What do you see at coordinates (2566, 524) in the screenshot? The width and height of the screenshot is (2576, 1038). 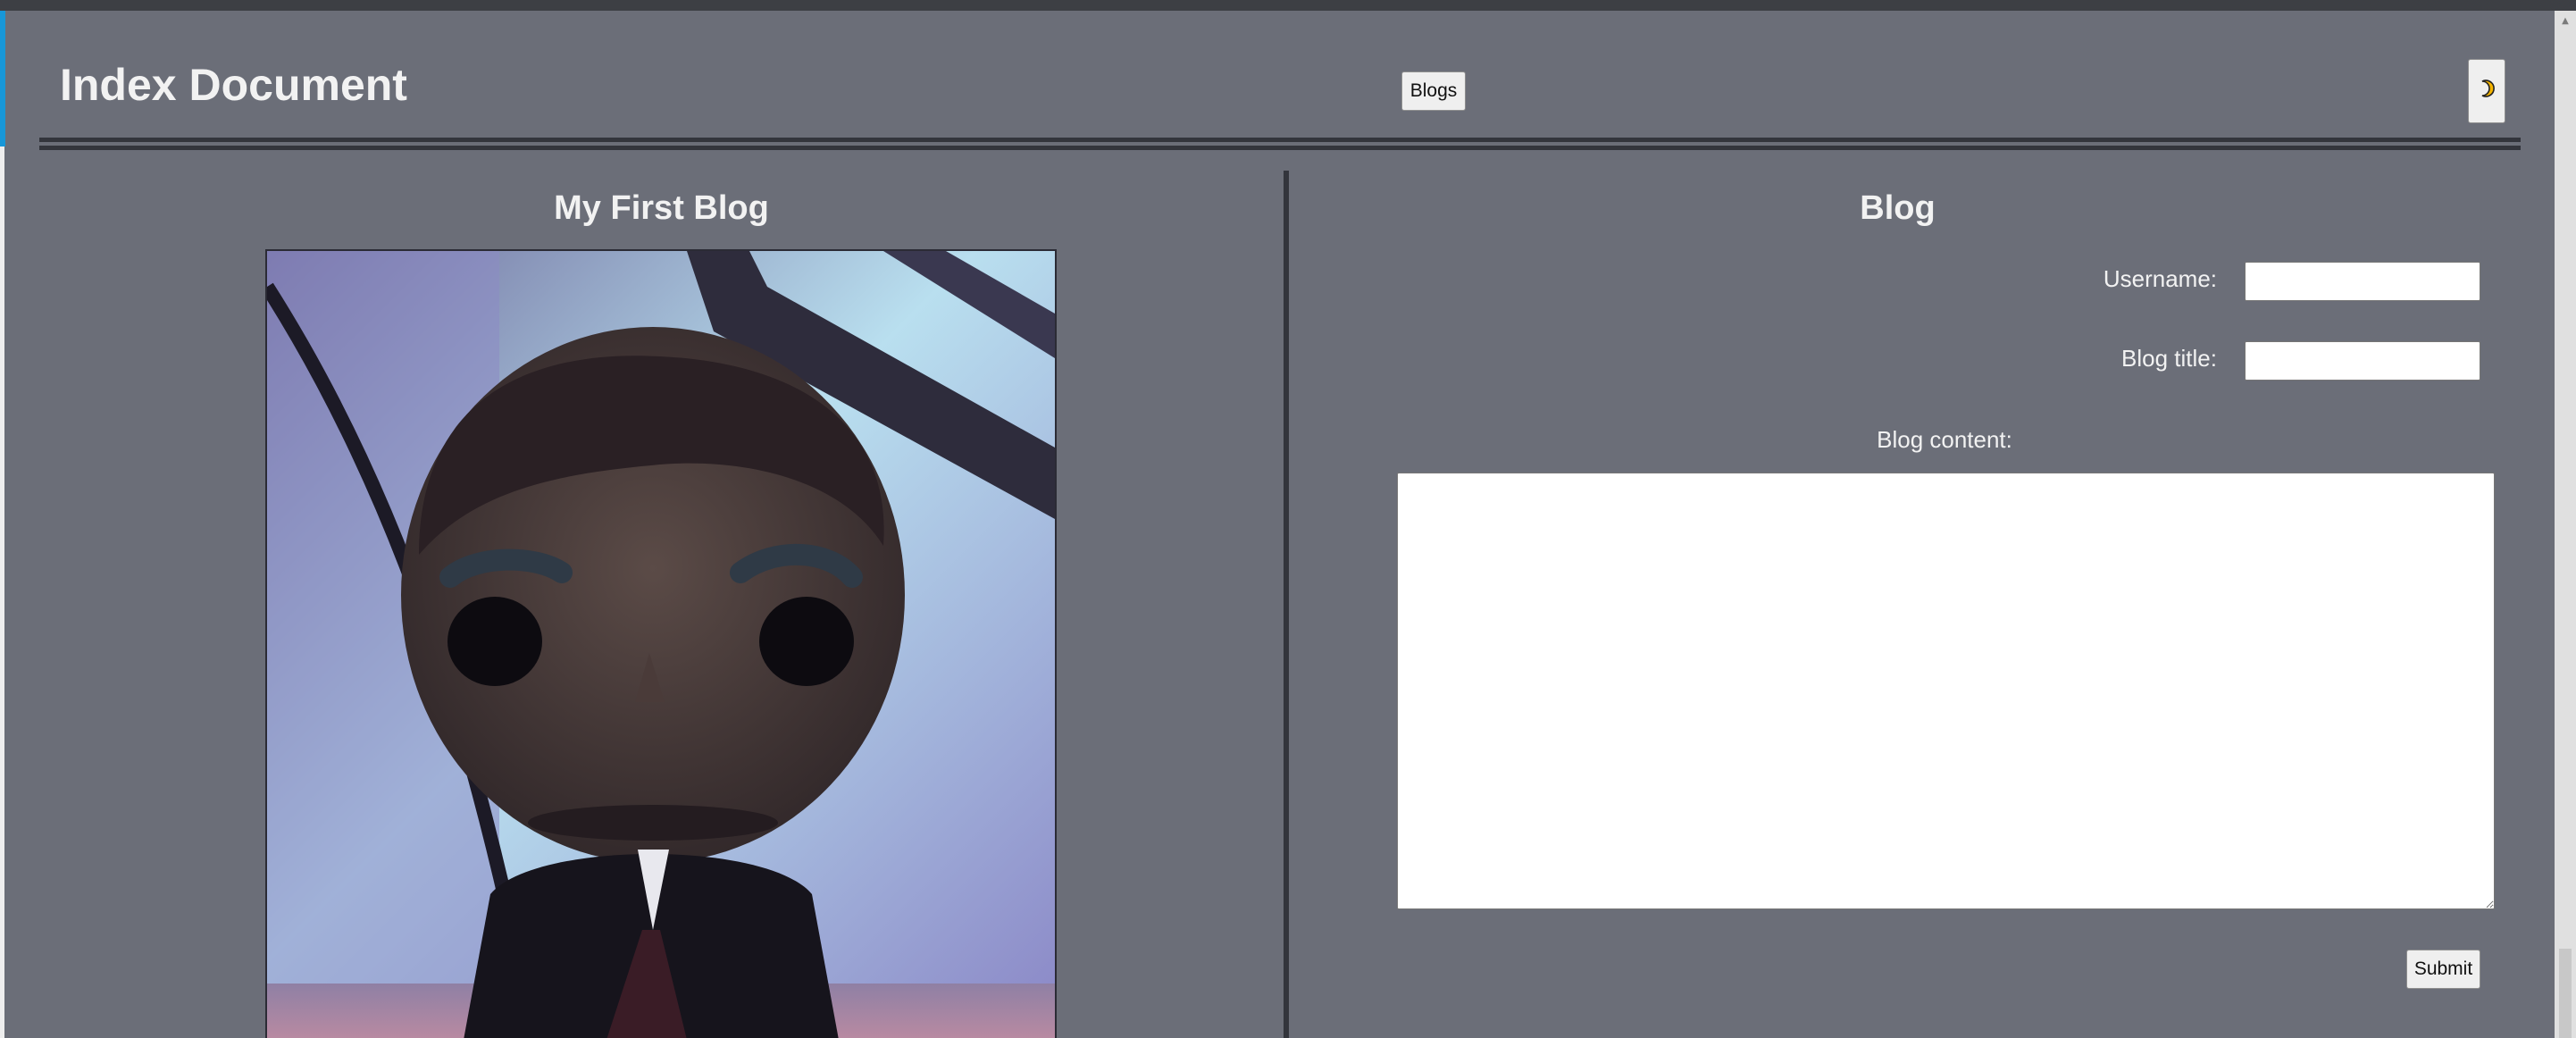 I see `vertical-scrollbar: ▲` at bounding box center [2566, 524].